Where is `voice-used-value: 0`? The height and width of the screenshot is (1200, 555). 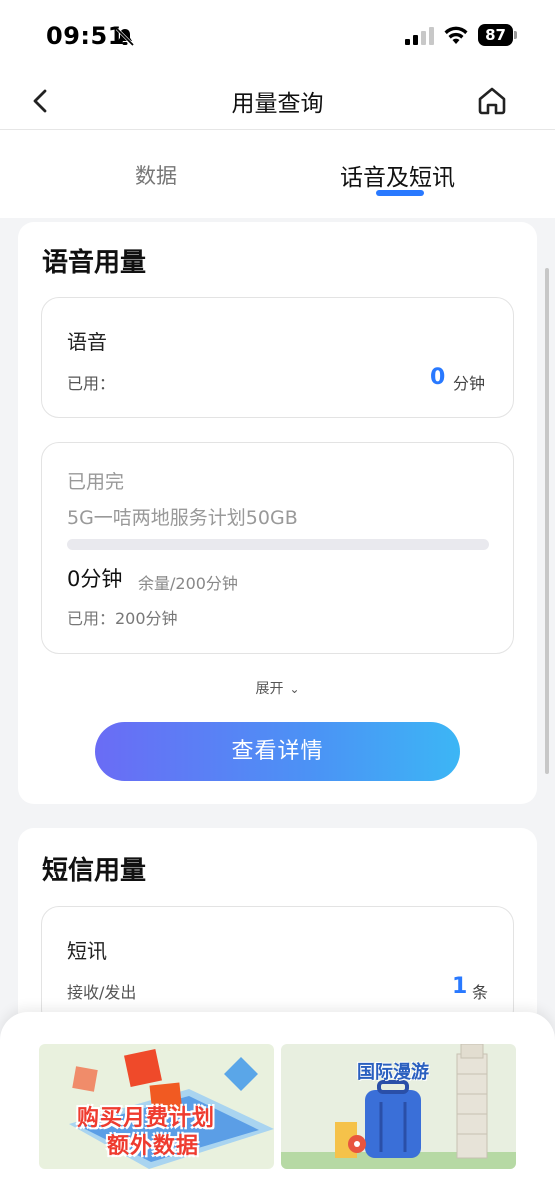 voice-used-value: 0 is located at coordinates (438, 377).